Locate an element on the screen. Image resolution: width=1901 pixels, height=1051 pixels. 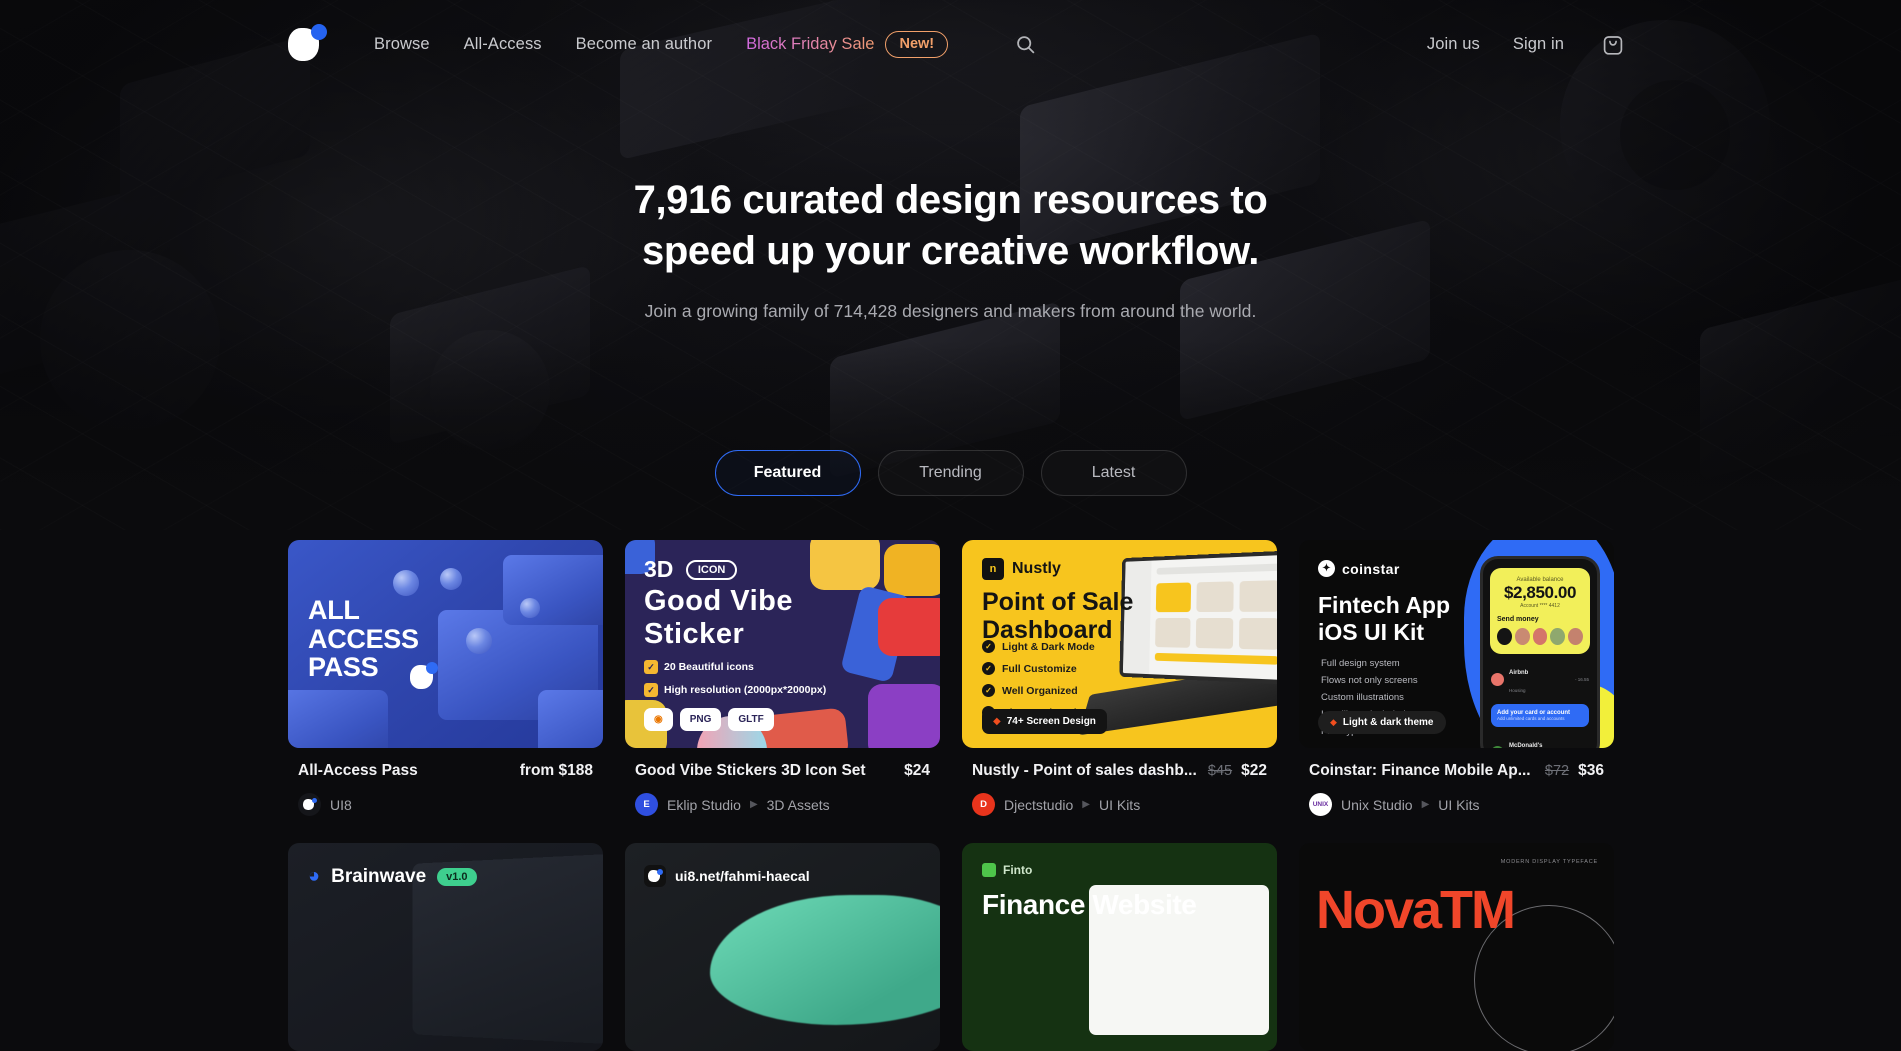
thumbnail-brand: ✦ coinstar is located at coordinates (1359, 568).